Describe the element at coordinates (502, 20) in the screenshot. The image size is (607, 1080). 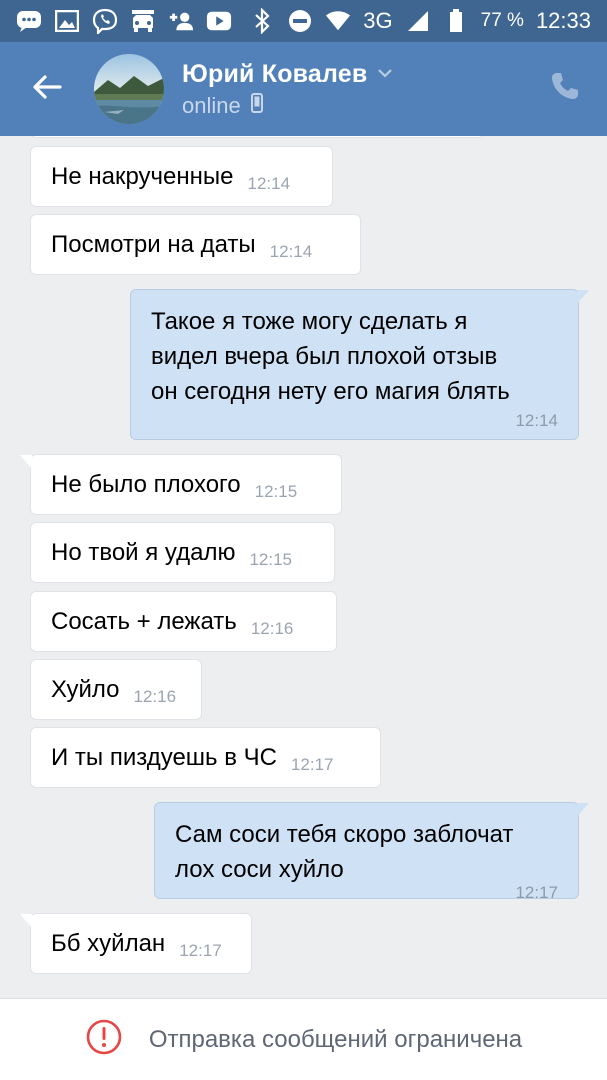
I see `battery-percent: 77 %` at that location.